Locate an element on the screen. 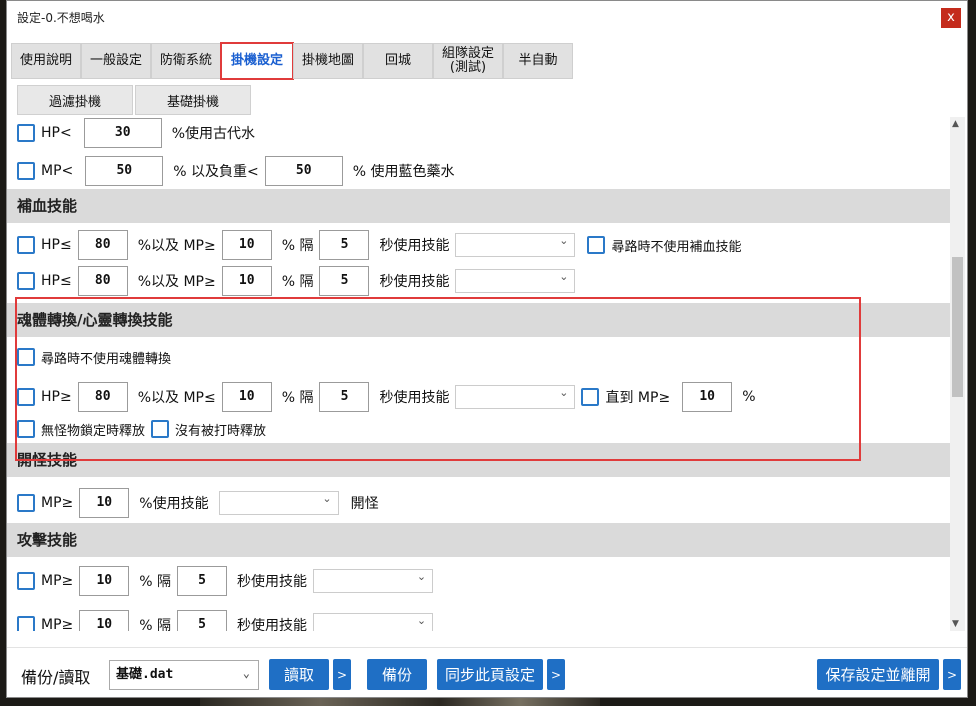 Image resolution: width=976 pixels, height=706 pixels. soul-until-suffix: % is located at coordinates (749, 397).